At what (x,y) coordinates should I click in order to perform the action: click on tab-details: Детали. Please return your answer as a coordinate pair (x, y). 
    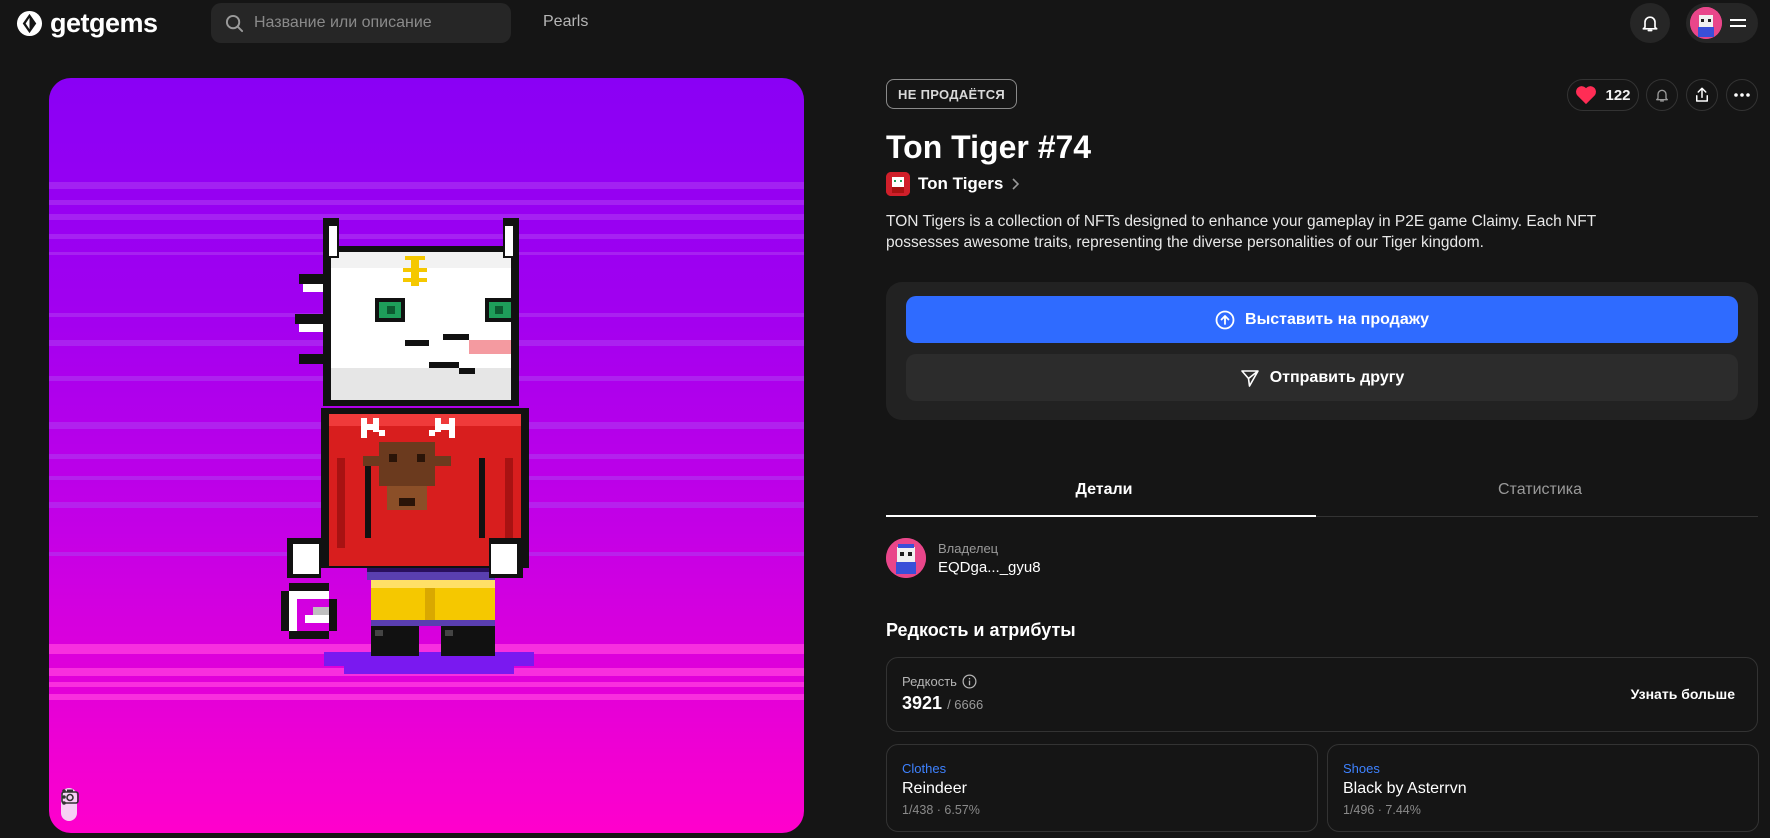
    Looking at the image, I should click on (1104, 490).